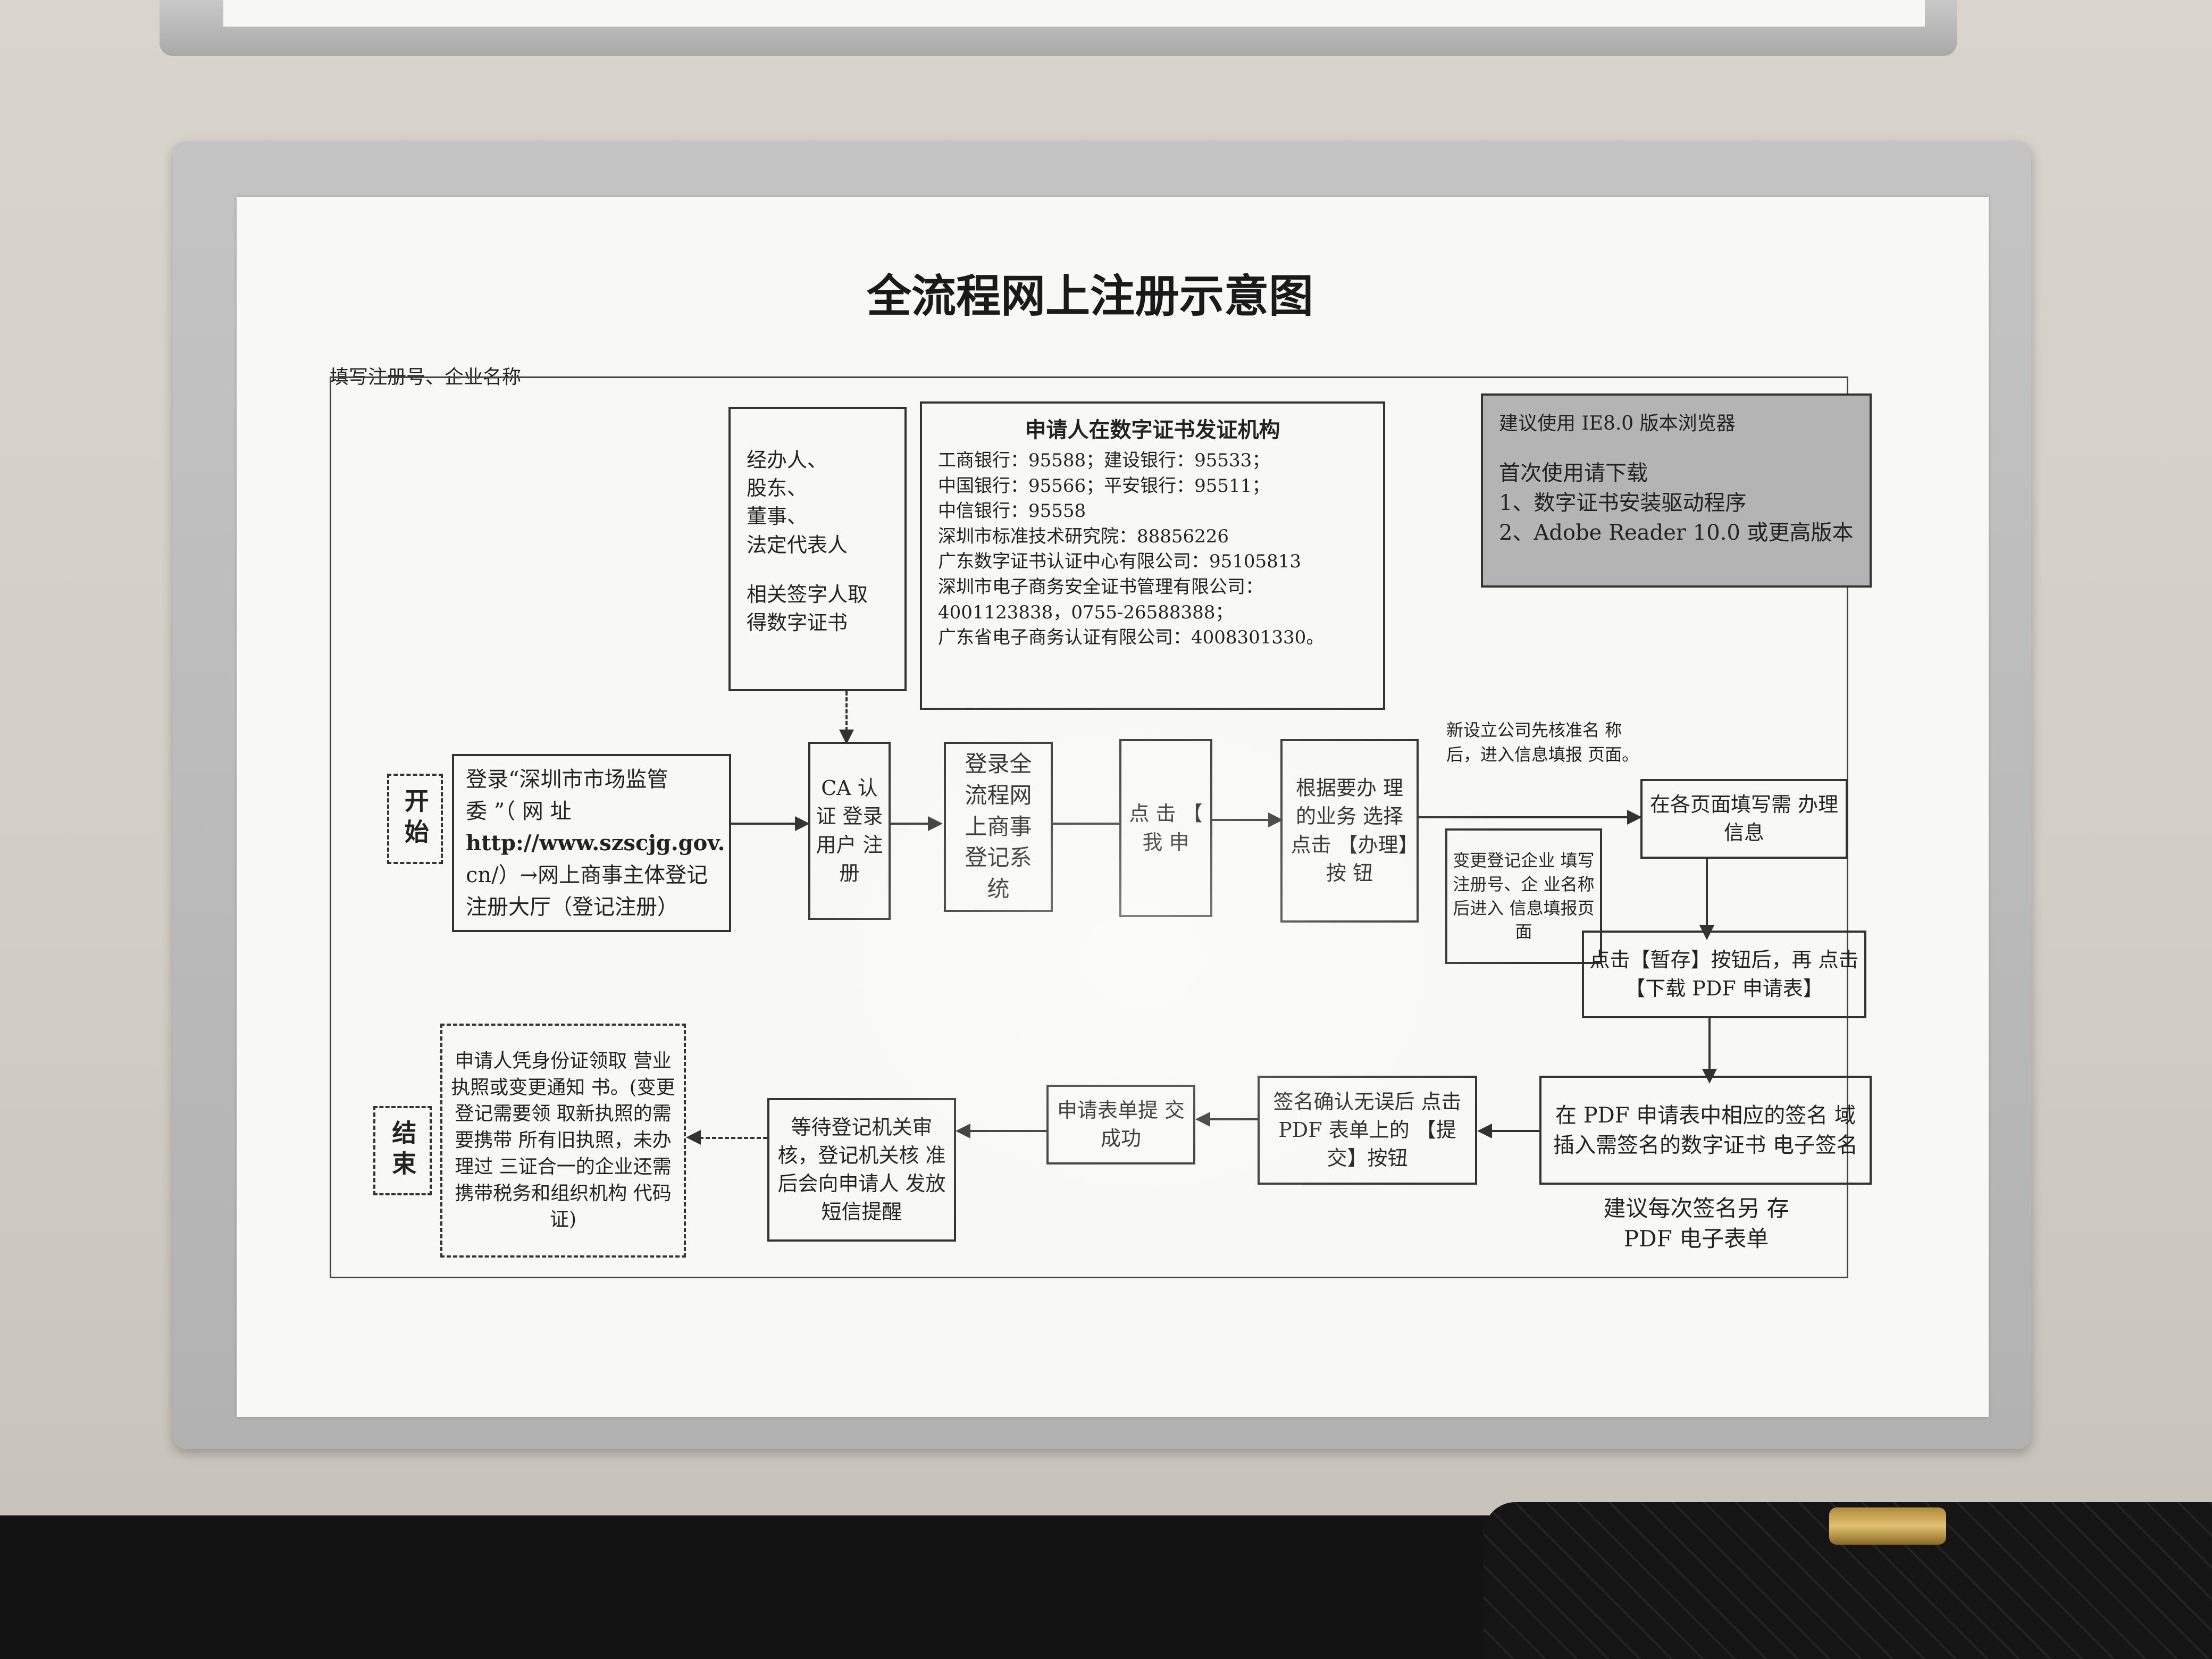  What do you see at coordinates (861, 1170) in the screenshot?
I see `wait-review-box: 等待登记机关审 核，登记机关核 准后会向申请人 发放短信提醒` at bounding box center [861, 1170].